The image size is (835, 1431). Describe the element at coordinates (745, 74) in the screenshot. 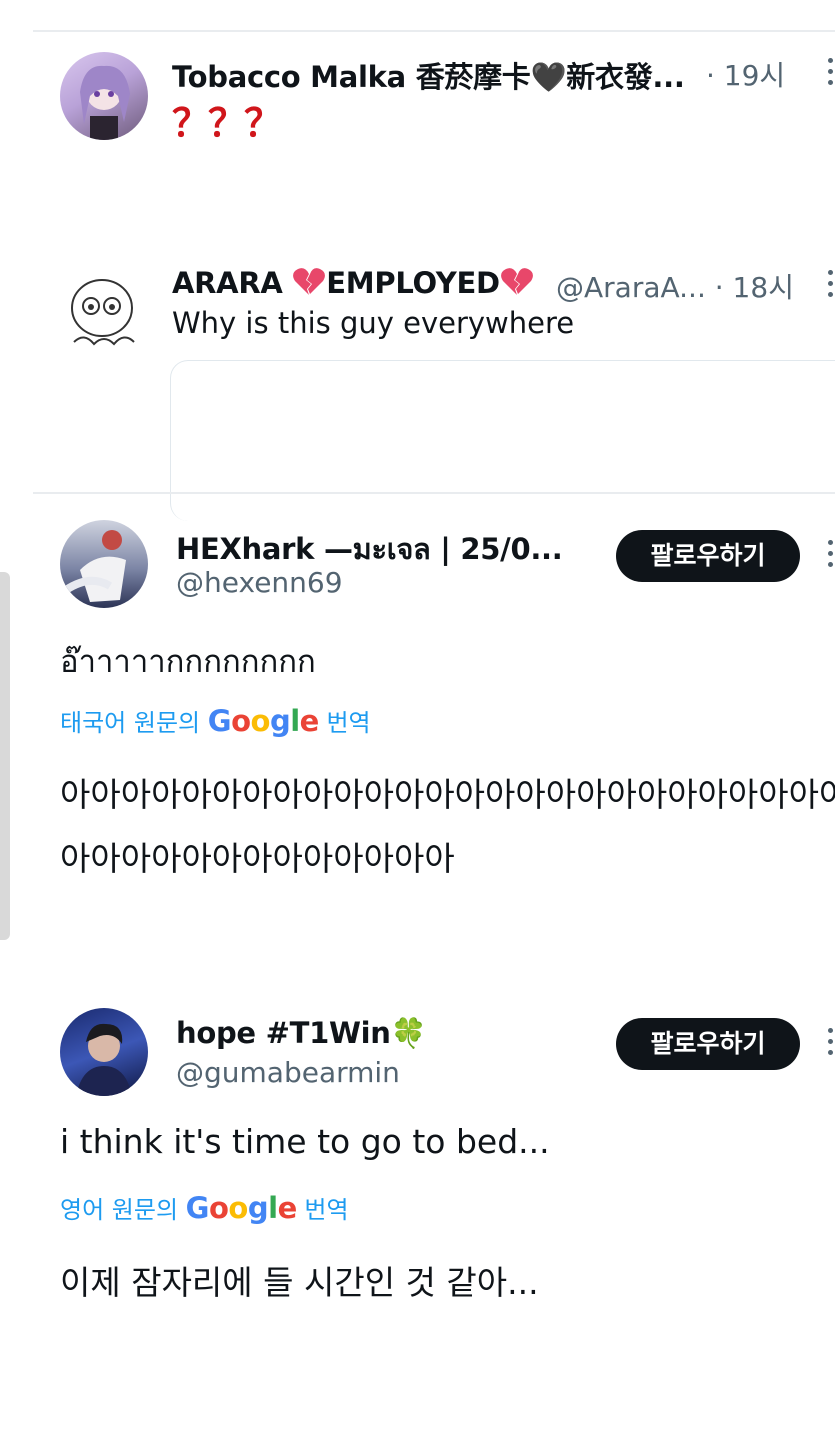

I see `timestamp: · 19시` at that location.